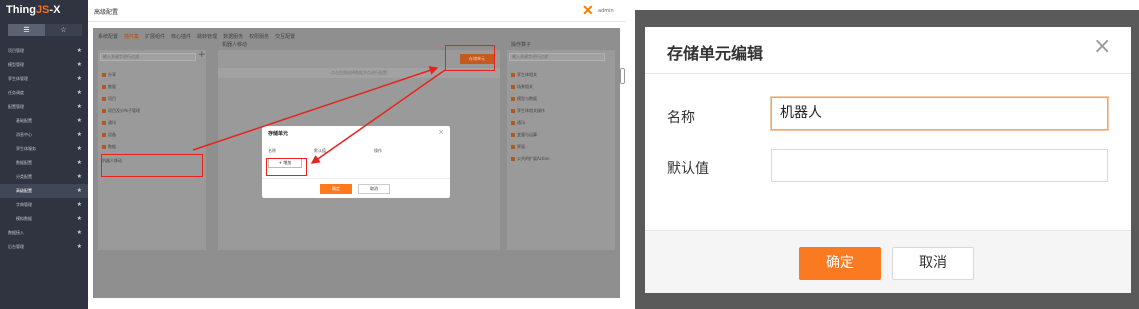 This screenshot has width=1139, height=309. What do you see at coordinates (109, 75) in the screenshot?
I see `tree-item: 分享` at bounding box center [109, 75].